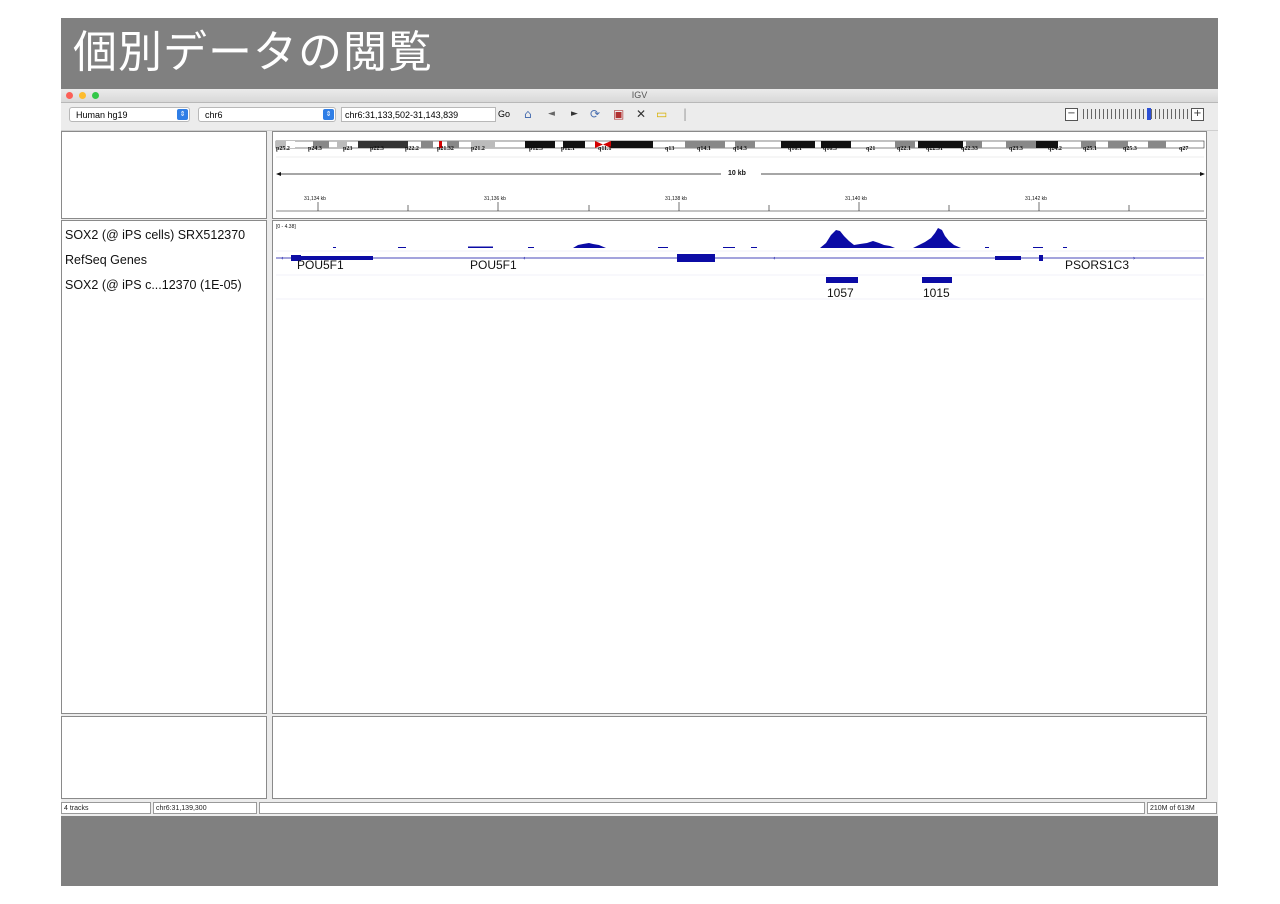  I want to click on ruler-tick-label: 31,134 kb, so click(315, 199).